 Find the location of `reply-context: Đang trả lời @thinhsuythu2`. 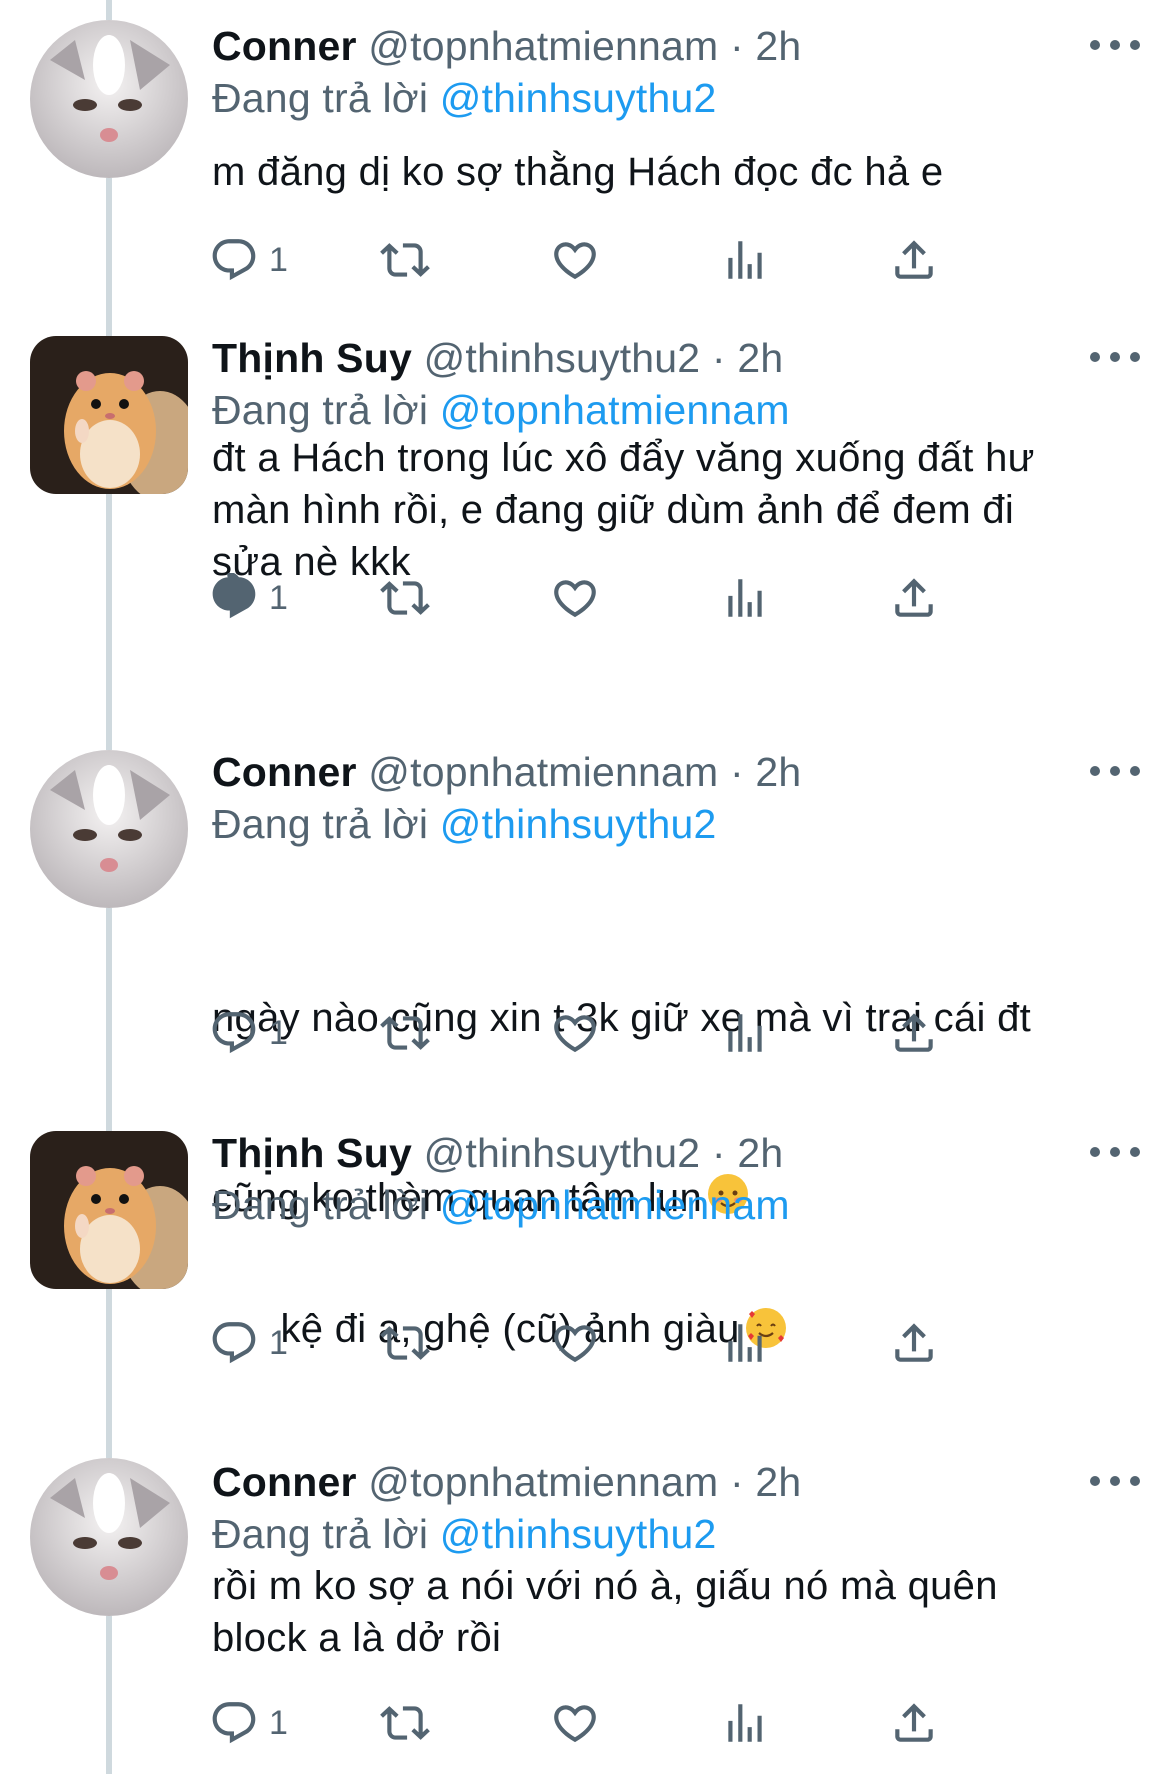

reply-context: Đang trả lời @thinhsuythu2 is located at coordinates (464, 98).